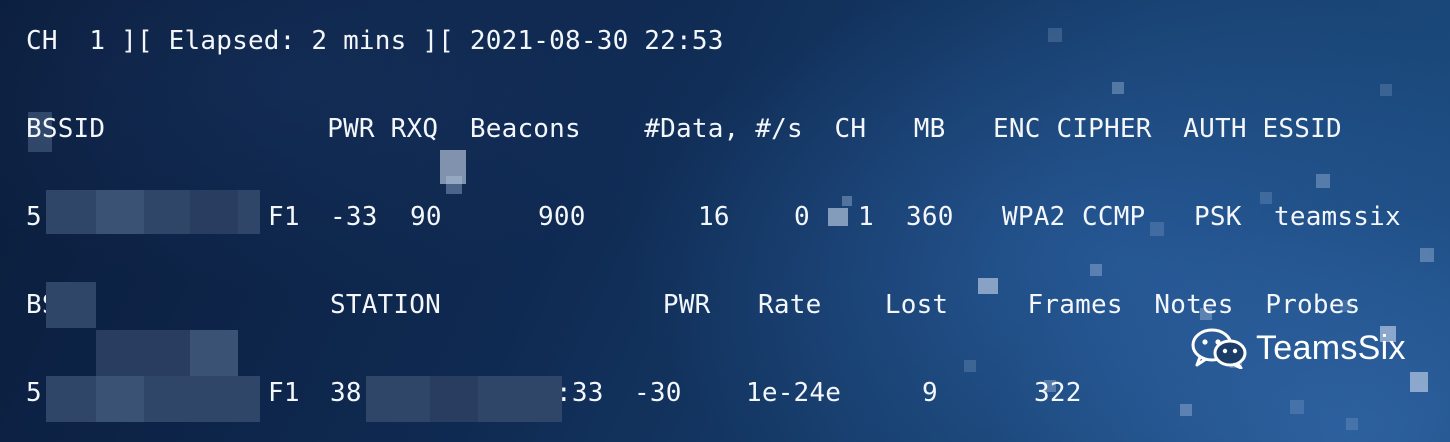 The width and height of the screenshot is (1450, 442). What do you see at coordinates (1331, 347) in the screenshot?
I see `watermark-text: TeamsSix` at bounding box center [1331, 347].